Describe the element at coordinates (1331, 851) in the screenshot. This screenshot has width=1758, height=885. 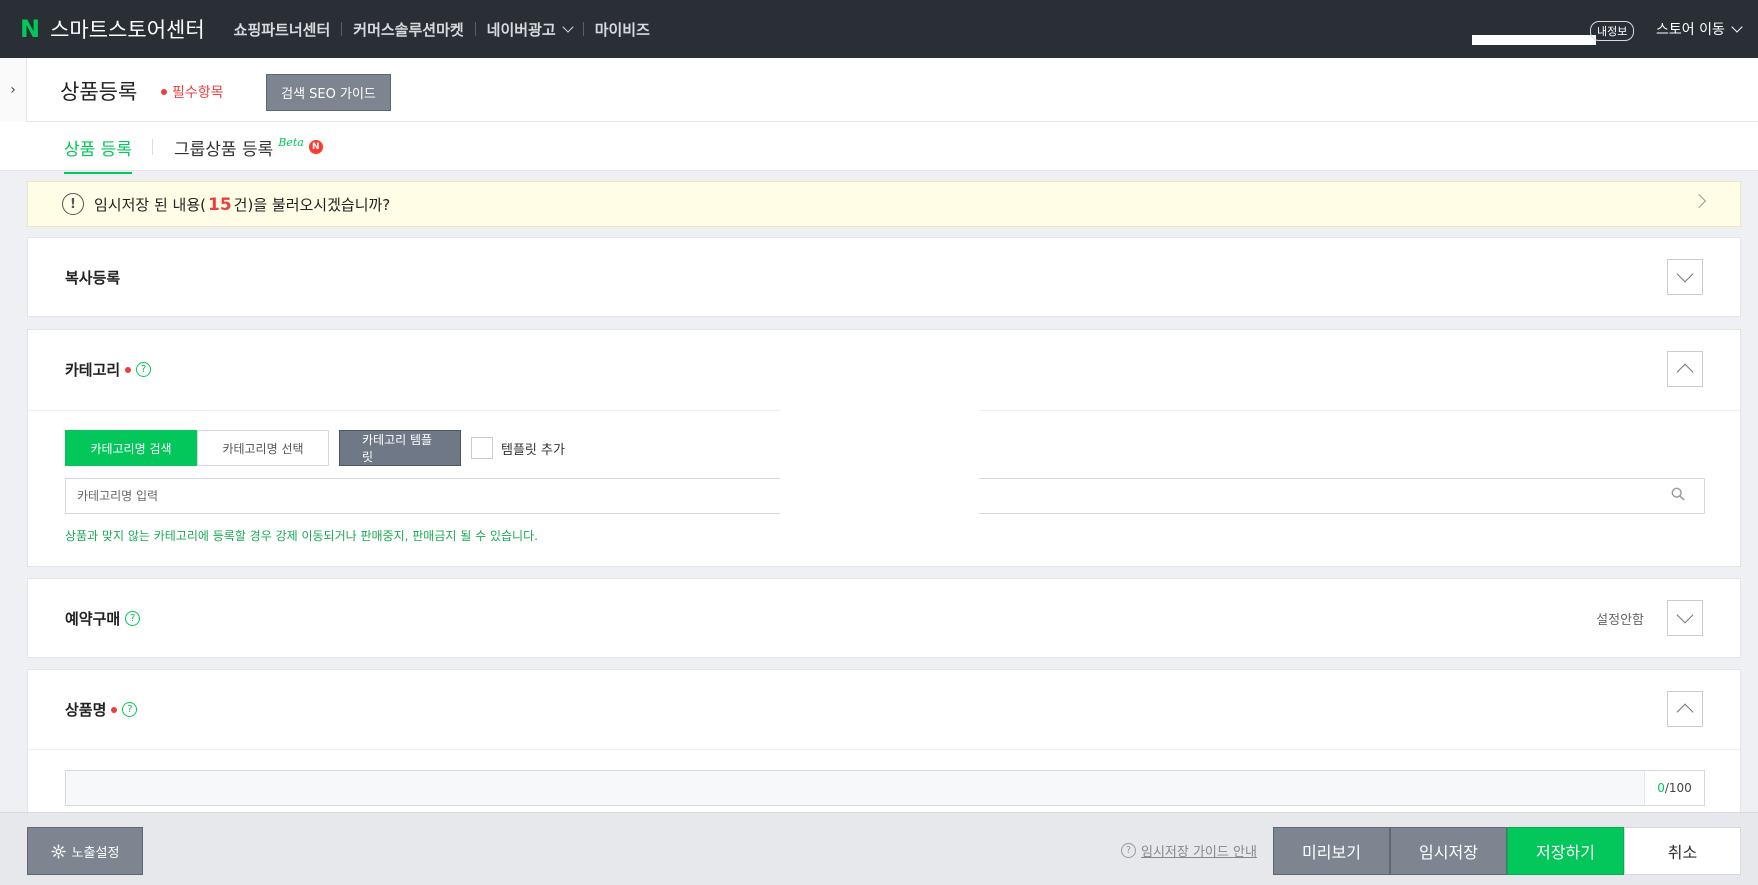
I see `preview-button: 미리보기` at that location.